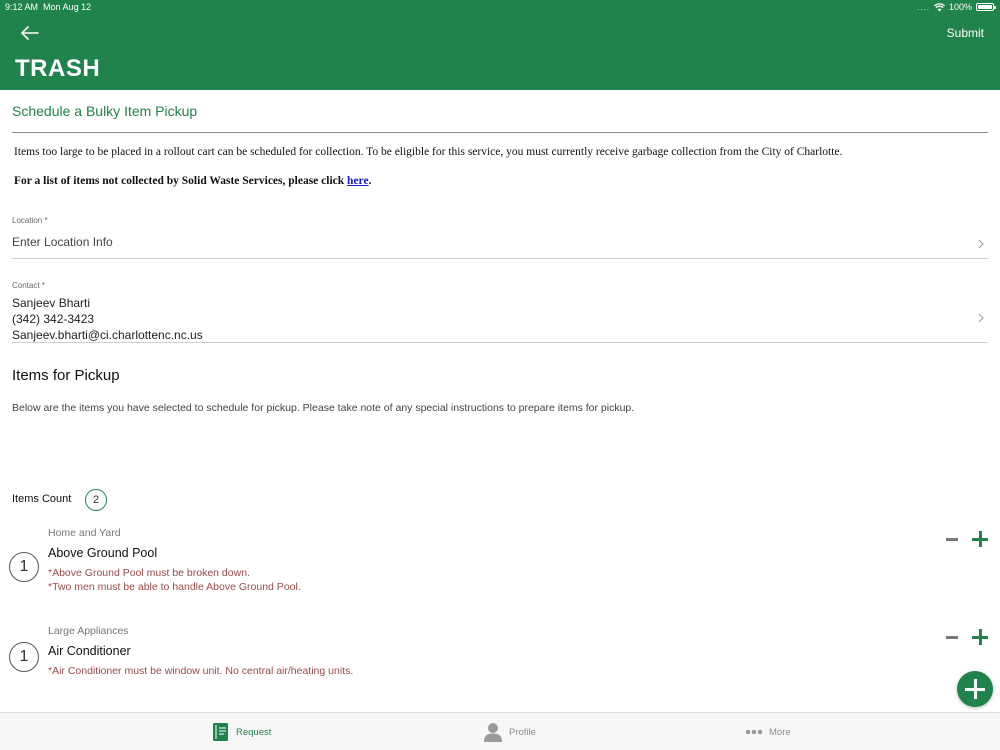 Image resolution: width=1000 pixels, height=750 pixels. I want to click on battery-percent: 100%, so click(960, 7).